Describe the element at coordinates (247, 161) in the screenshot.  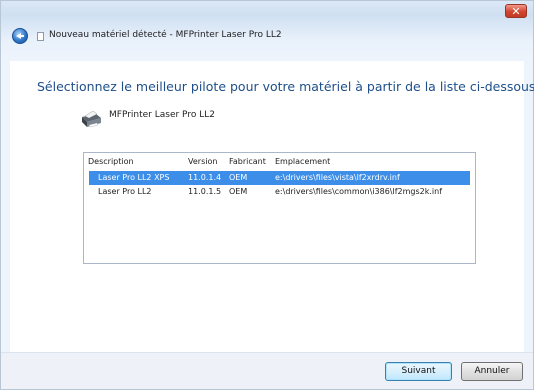
I see `column-header-fabricant: Fabricant` at that location.